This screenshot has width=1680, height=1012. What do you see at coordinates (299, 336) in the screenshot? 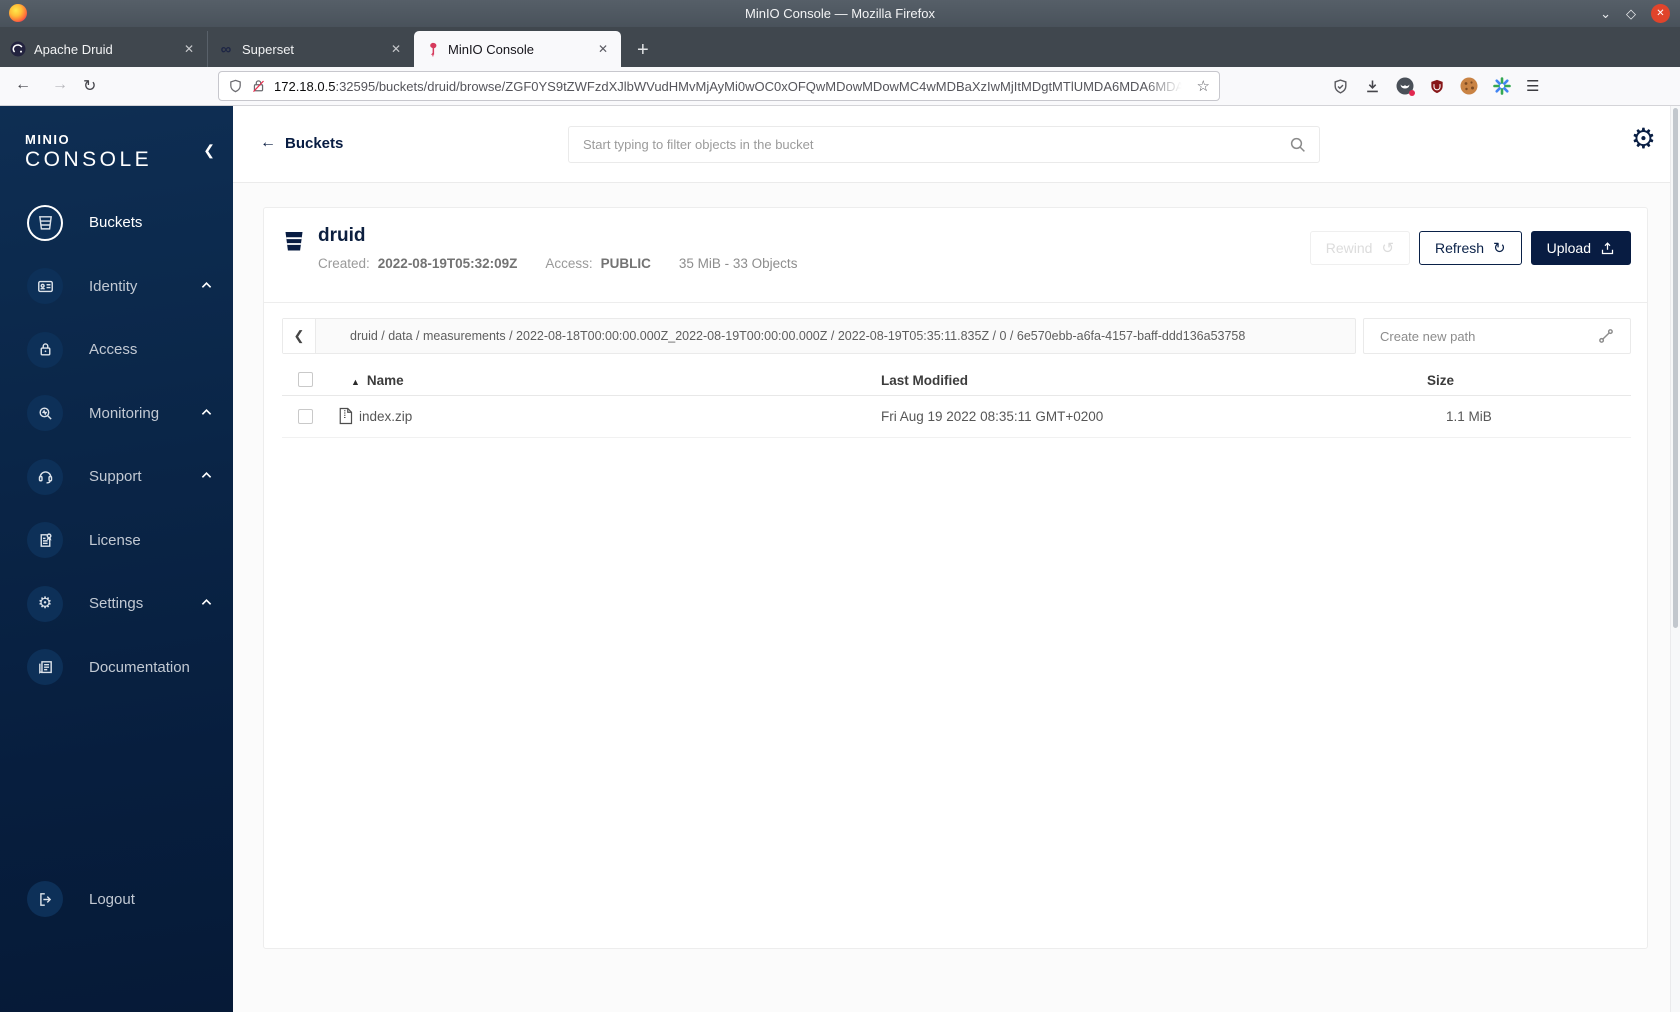
I see `breadcrumb-back-icon: ❮` at bounding box center [299, 336].